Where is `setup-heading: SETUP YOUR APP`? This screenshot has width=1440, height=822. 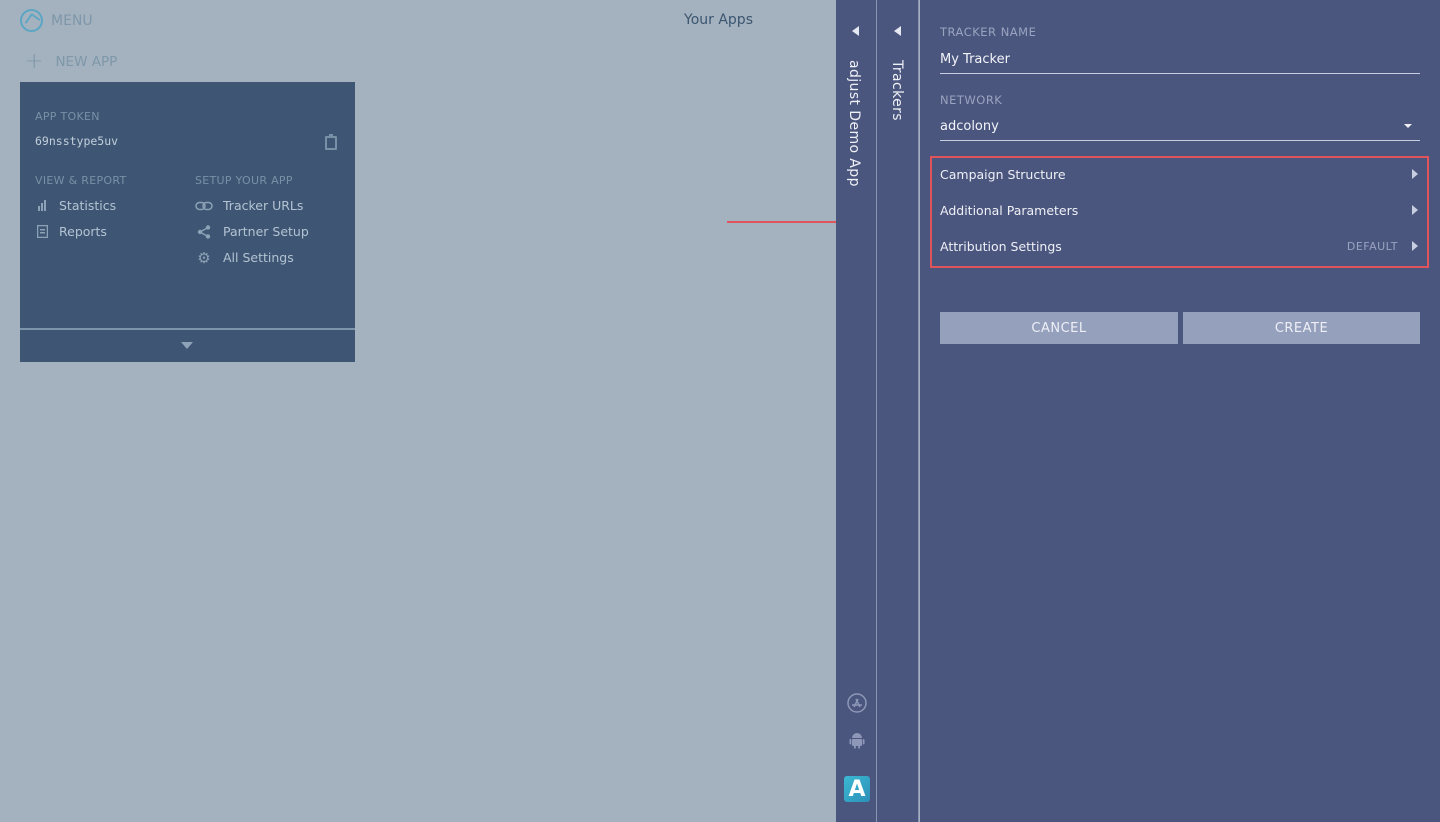 setup-heading: SETUP YOUR APP is located at coordinates (244, 180).